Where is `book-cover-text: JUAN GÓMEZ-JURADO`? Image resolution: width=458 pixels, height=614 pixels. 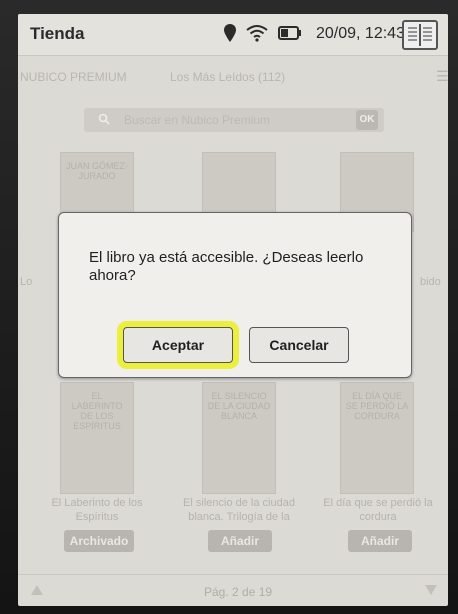
book-cover-text: JUAN GÓMEZ-JURADO is located at coordinates (97, 171).